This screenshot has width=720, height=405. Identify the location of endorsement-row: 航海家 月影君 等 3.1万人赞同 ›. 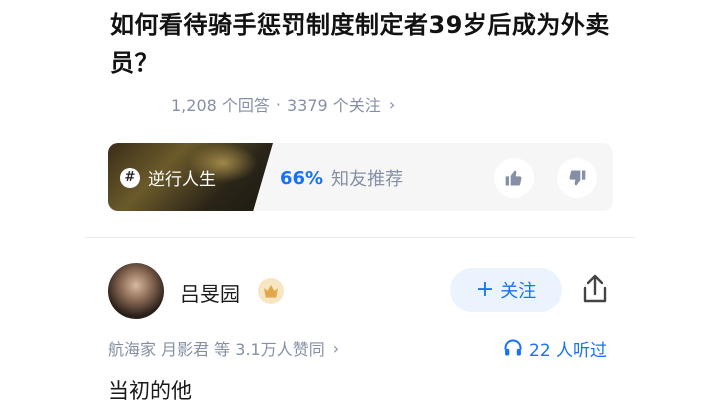
(223, 348).